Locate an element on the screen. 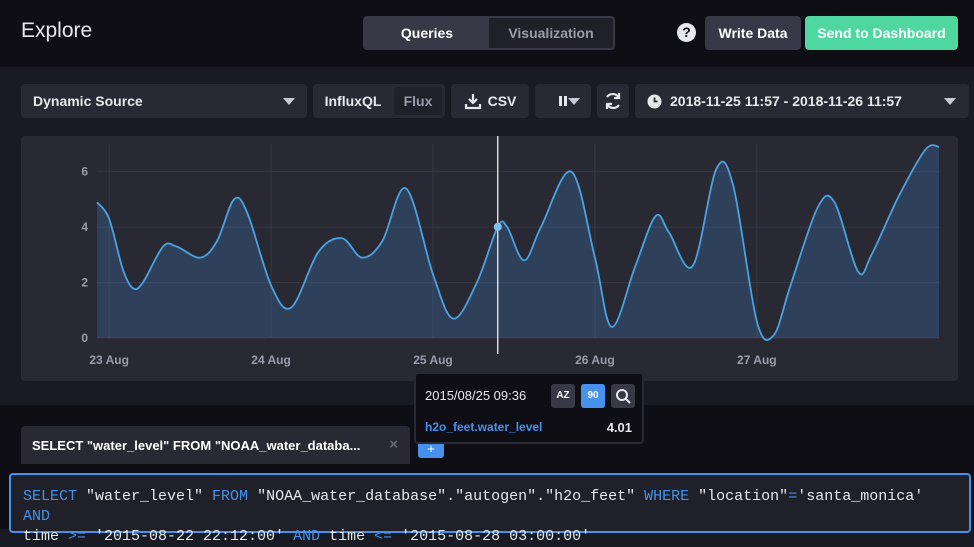  kw-from: FROM is located at coordinates (230, 496).